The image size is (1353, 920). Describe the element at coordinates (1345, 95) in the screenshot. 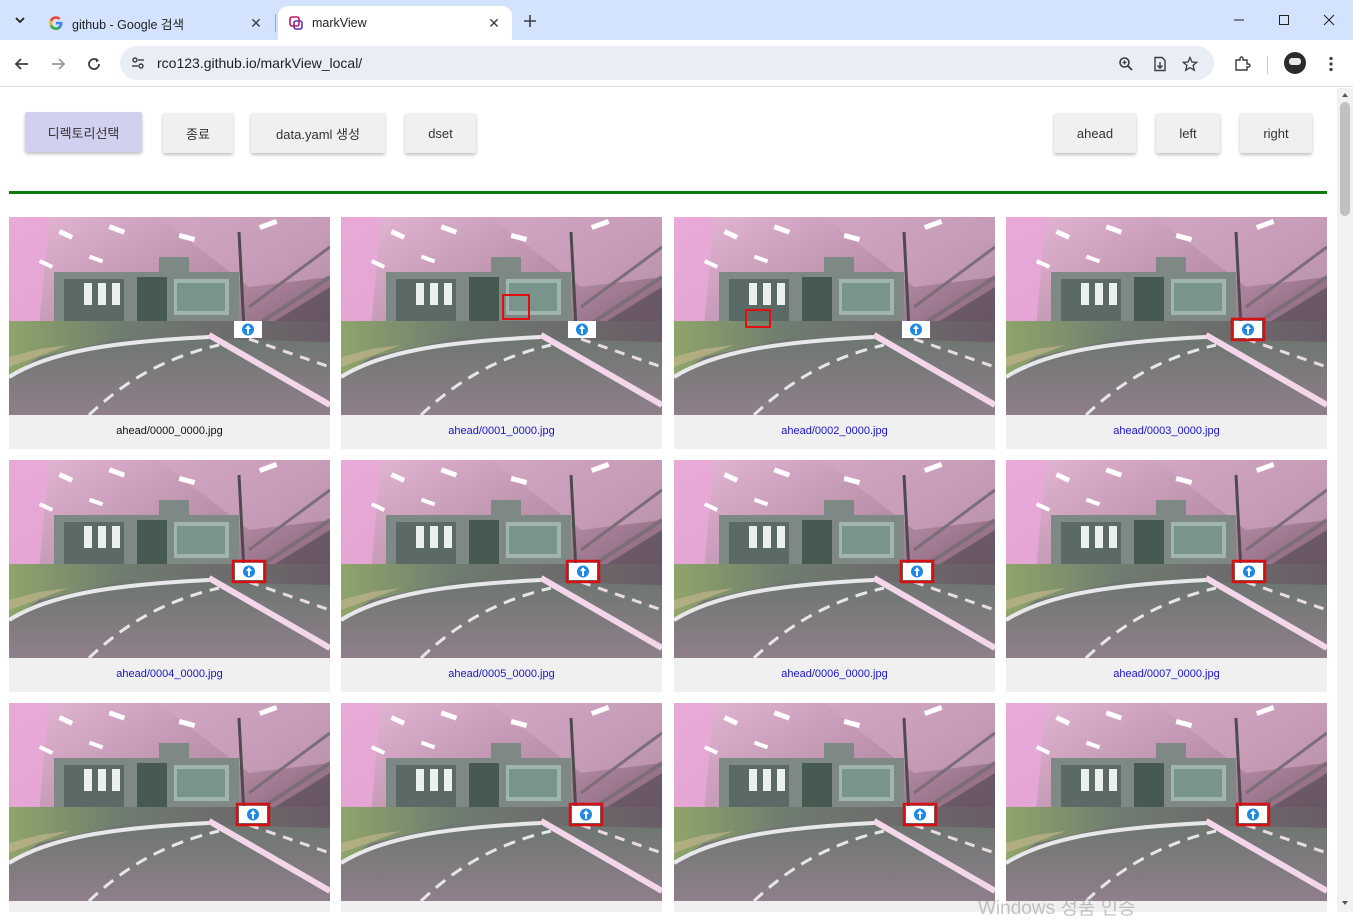

I see `scroll-up-arrow-icon` at that location.